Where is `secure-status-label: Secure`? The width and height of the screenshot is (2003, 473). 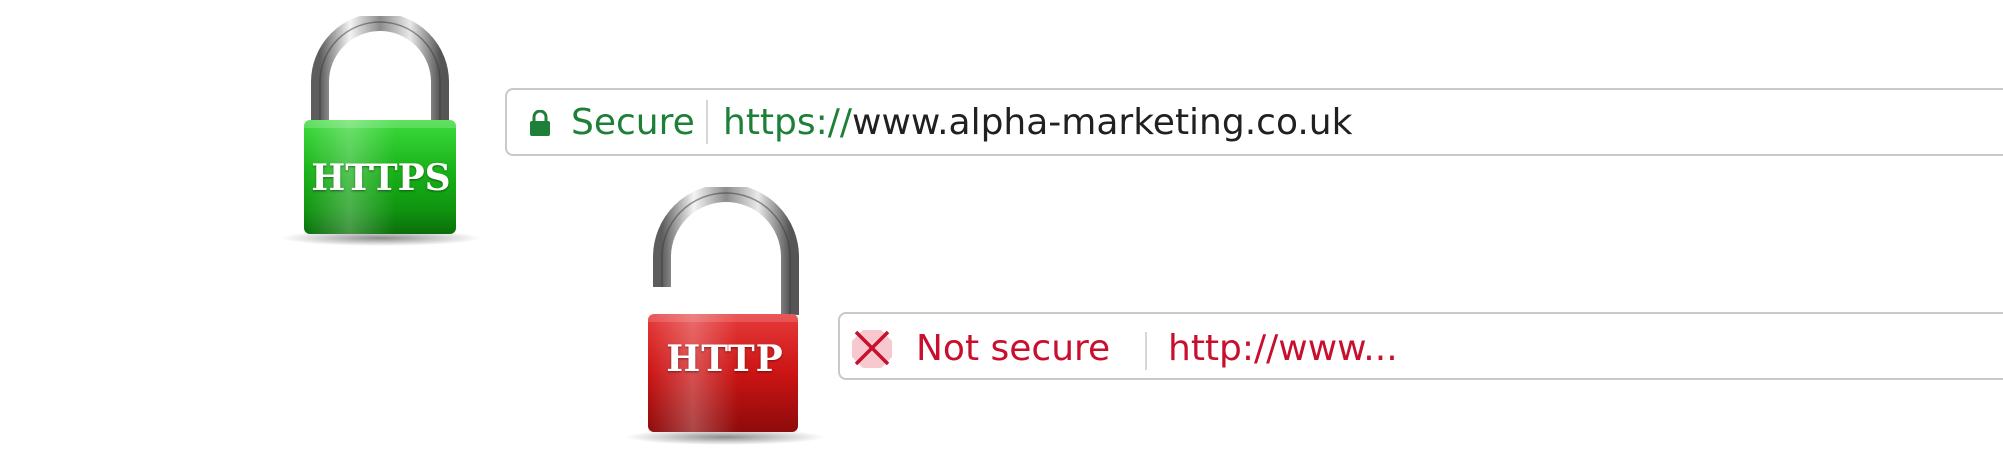 secure-status-label: Secure is located at coordinates (633, 122).